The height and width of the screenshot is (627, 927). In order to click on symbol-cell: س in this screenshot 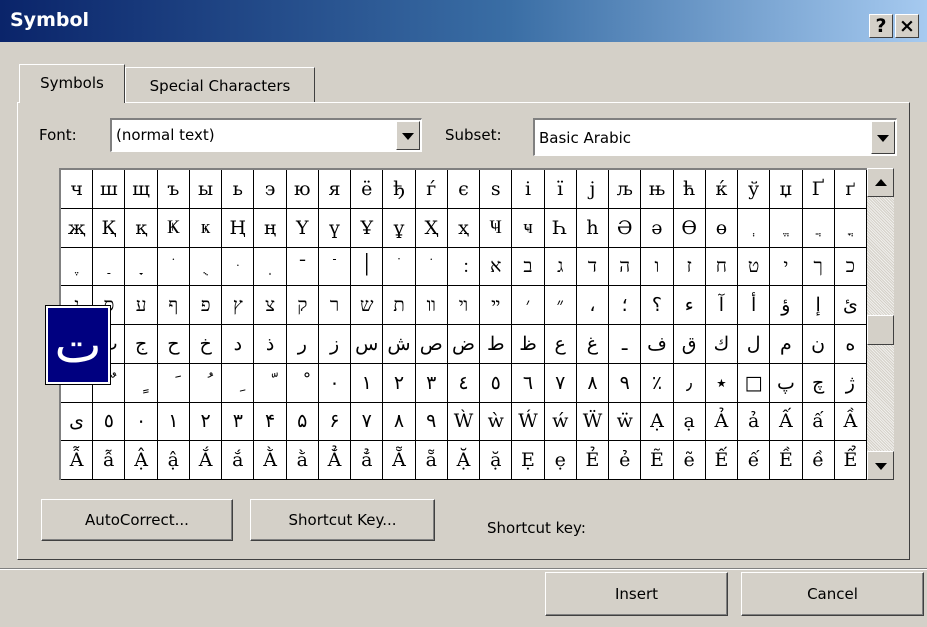, I will do `click(367, 344)`.